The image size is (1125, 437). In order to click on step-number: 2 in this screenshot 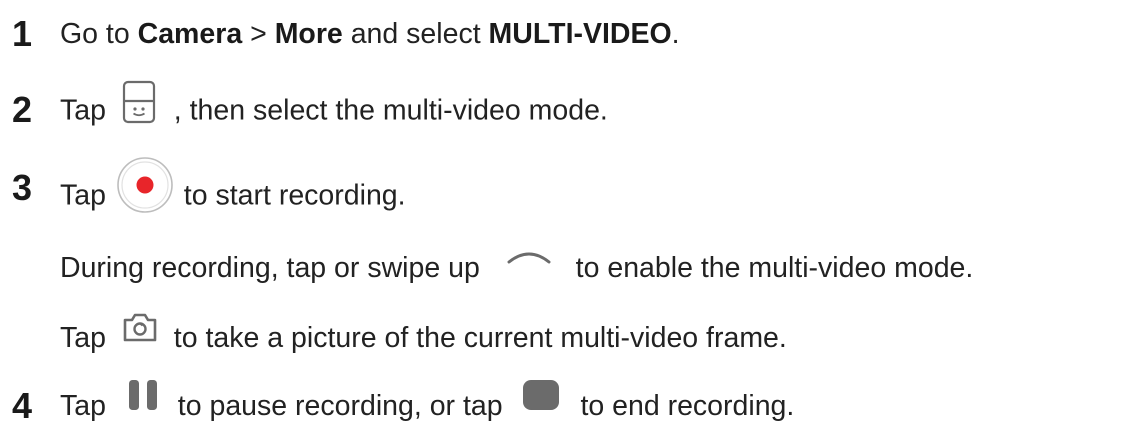, I will do `click(22, 109)`.